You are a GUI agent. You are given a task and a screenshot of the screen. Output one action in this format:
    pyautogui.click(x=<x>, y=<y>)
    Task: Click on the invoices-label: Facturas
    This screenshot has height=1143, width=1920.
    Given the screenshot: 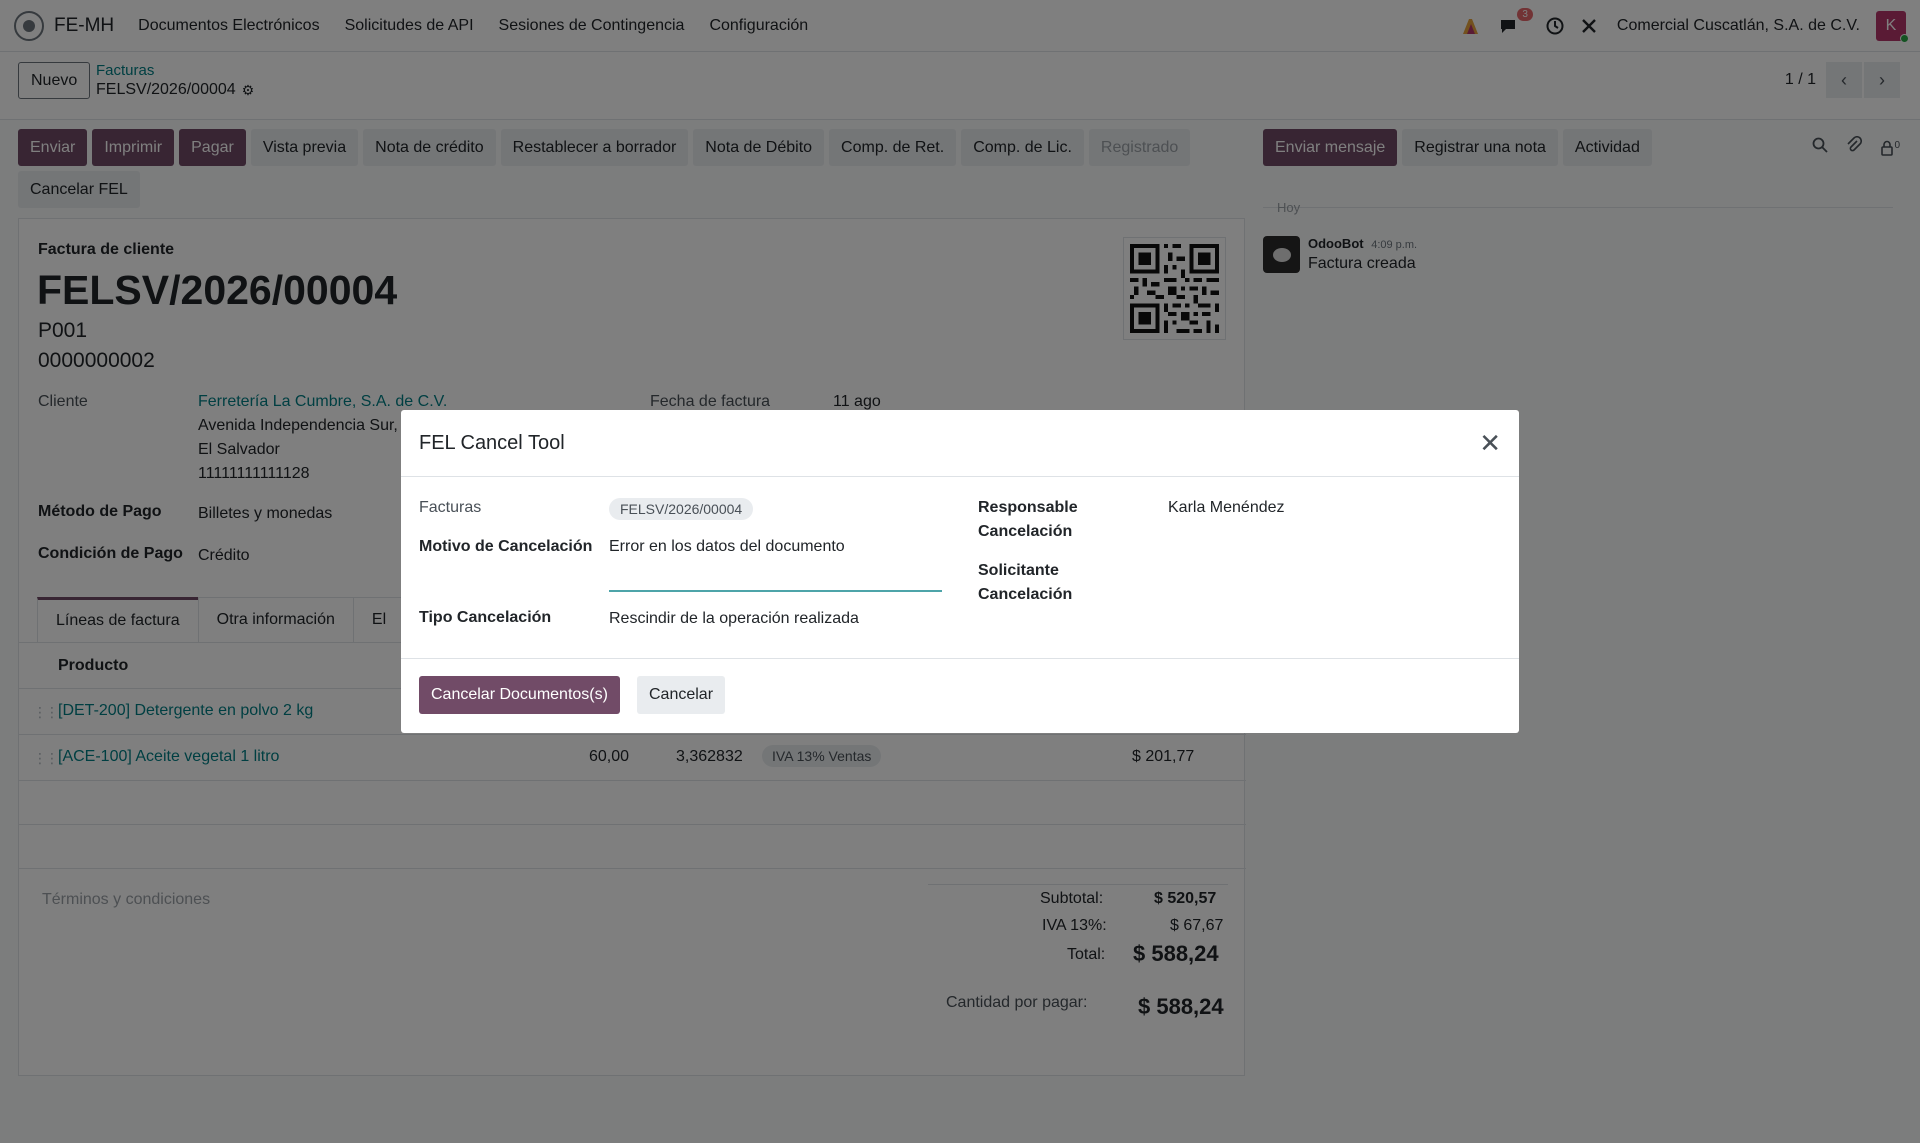 What is the action you would take?
    pyautogui.click(x=450, y=507)
    